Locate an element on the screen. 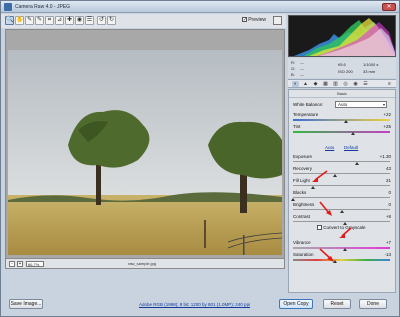 The height and width of the screenshot is (317, 400). histogram-graph is located at coordinates (344, 37).